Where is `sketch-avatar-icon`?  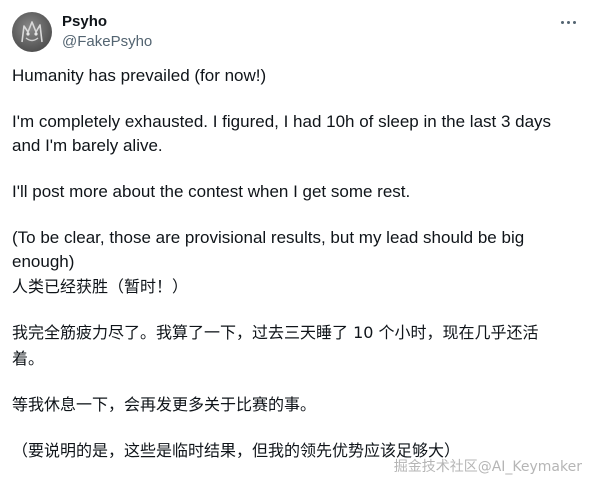
sketch-avatar-icon is located at coordinates (32, 32).